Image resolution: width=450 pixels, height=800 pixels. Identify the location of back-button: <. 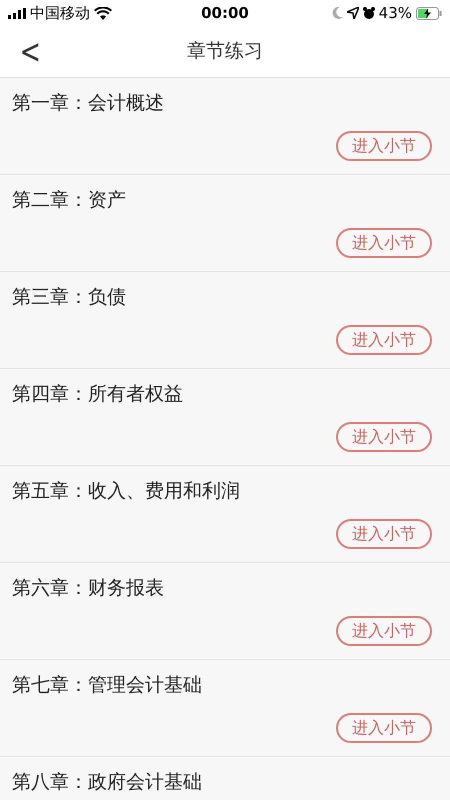
(30, 51).